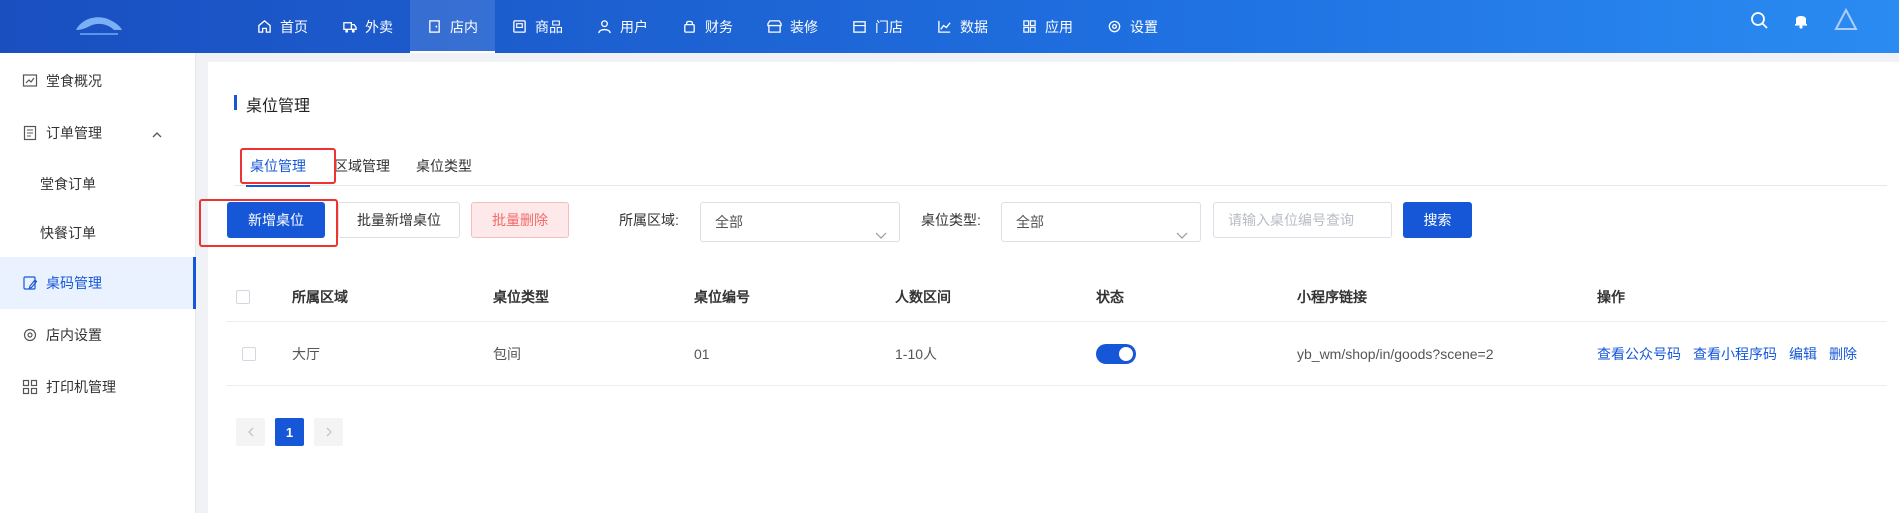 The height and width of the screenshot is (513, 1899). What do you see at coordinates (800, 222) in the screenshot?
I see `area-select: 全部` at bounding box center [800, 222].